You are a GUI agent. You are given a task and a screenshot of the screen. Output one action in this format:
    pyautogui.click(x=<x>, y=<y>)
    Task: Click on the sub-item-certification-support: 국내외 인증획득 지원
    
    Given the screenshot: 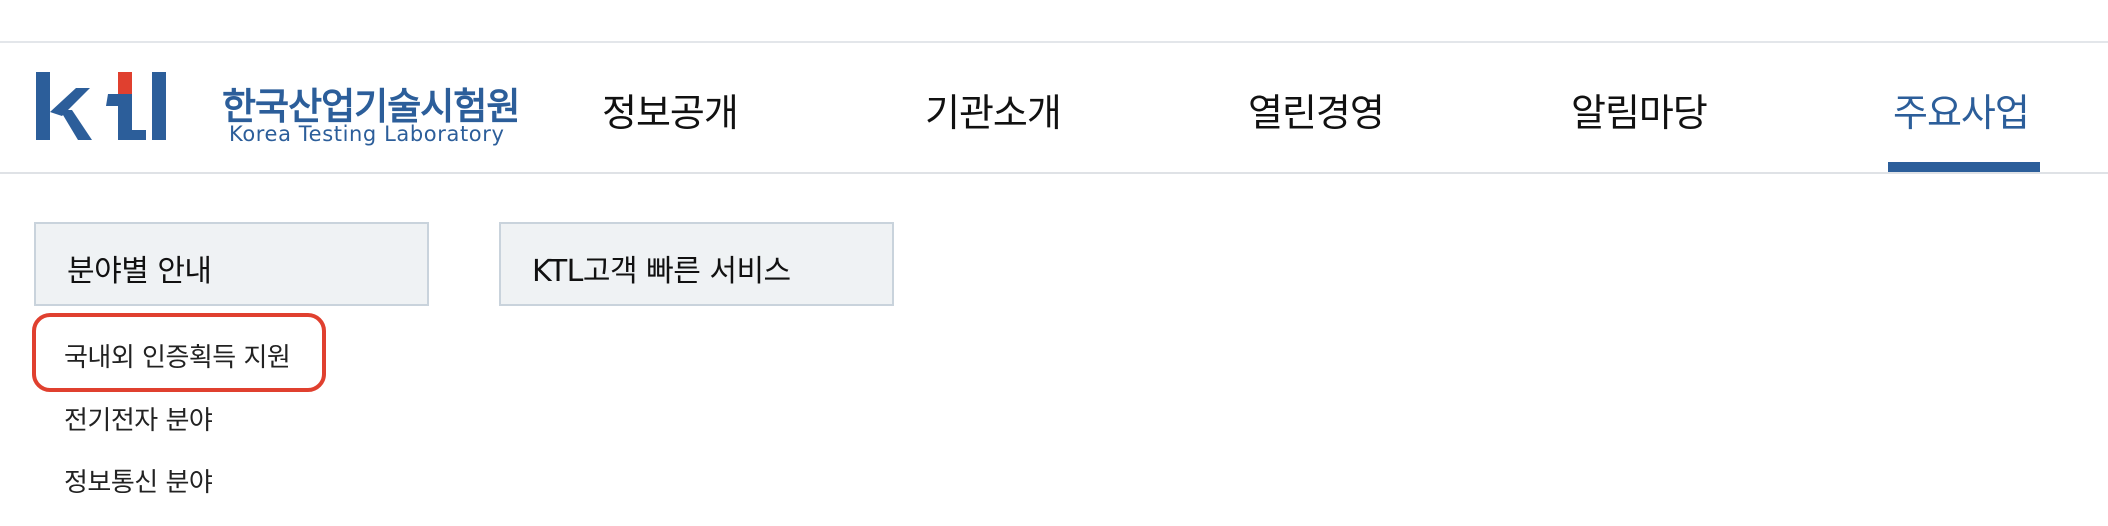 What is the action you would take?
    pyautogui.click(x=177, y=355)
    